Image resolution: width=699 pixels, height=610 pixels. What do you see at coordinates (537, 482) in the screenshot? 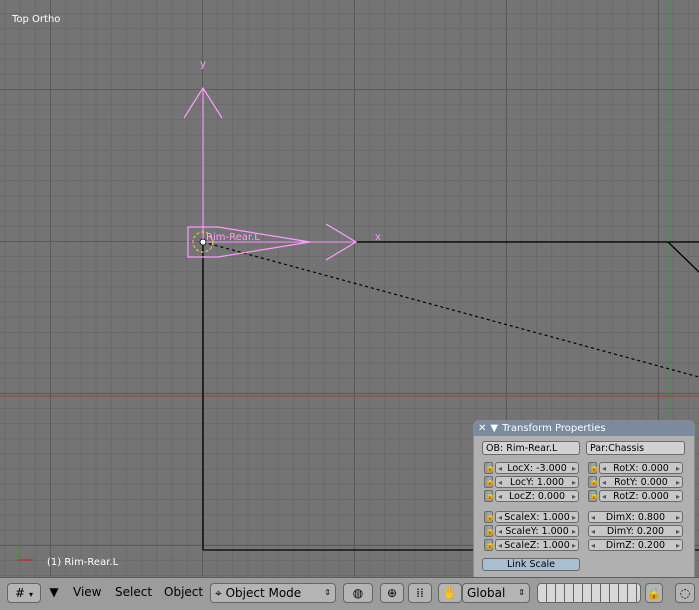
I see `locy-field: LocY: 1.000` at bounding box center [537, 482].